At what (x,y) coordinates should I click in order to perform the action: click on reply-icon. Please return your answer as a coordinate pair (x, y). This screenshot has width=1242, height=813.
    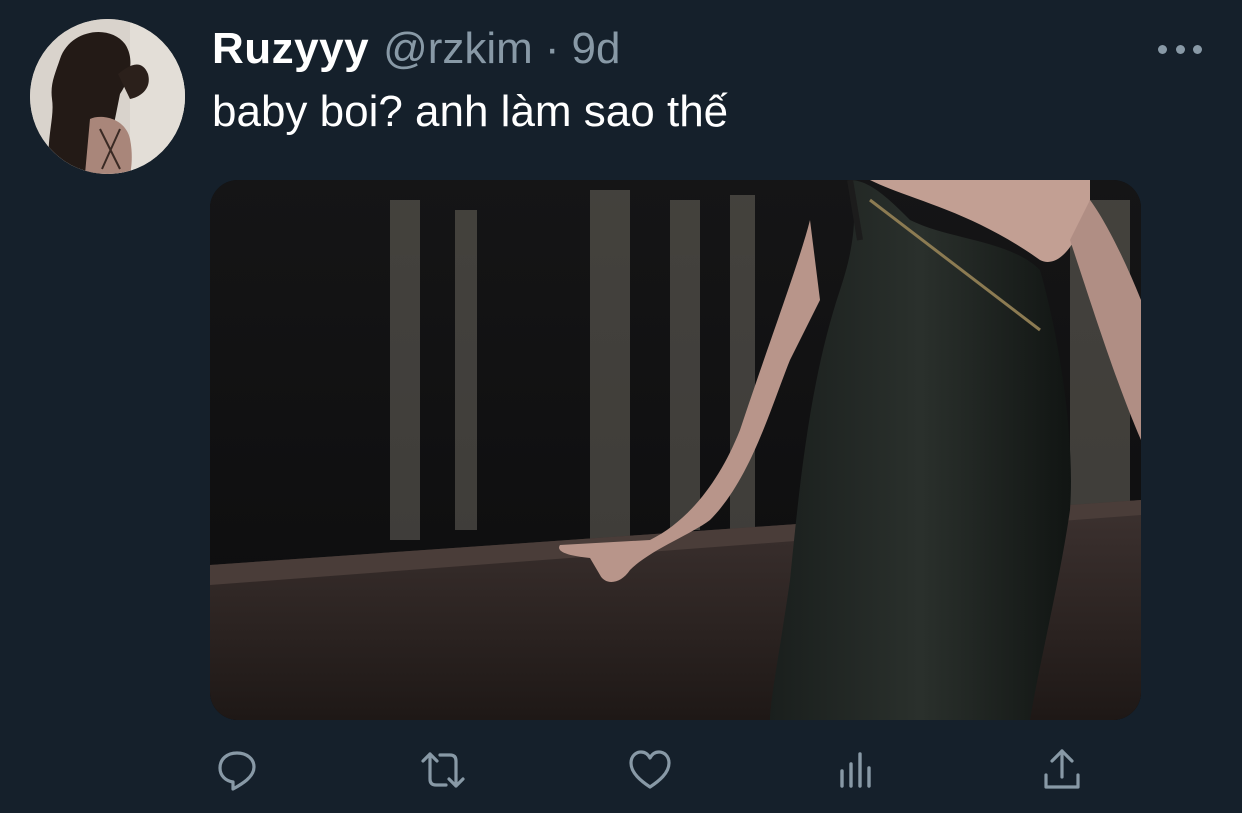
    Looking at the image, I should click on (237, 771).